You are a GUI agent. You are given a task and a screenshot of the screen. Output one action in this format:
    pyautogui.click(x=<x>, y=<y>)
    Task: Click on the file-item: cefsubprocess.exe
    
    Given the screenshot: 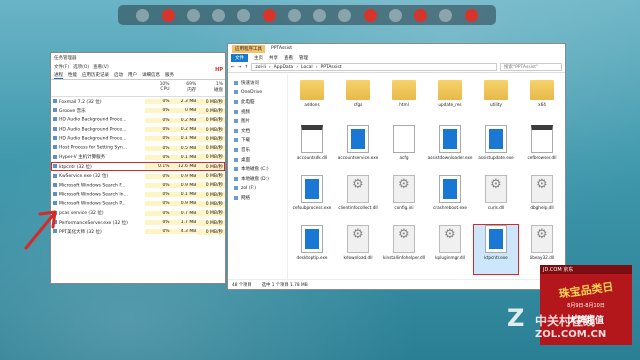 What is the action you would take?
    pyautogui.click(x=312, y=199)
    